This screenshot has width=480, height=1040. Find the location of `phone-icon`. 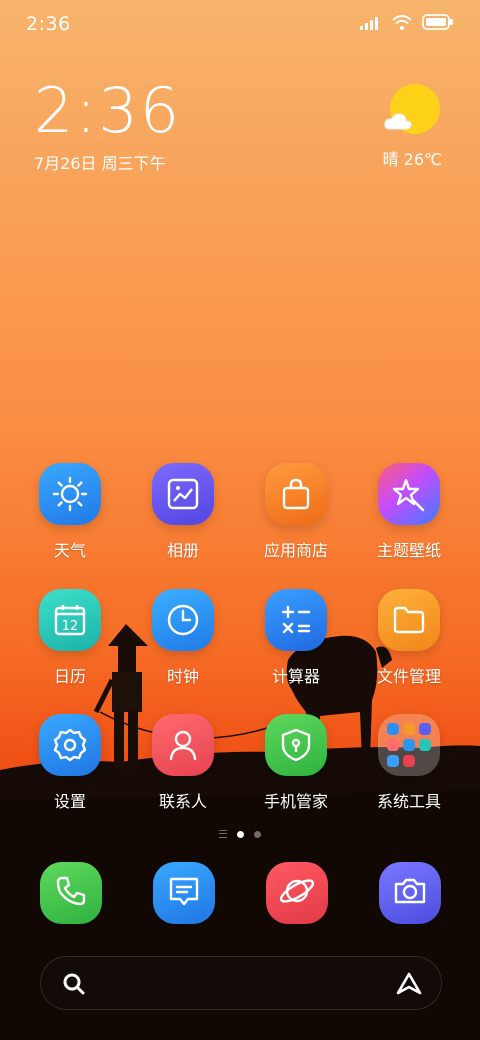

phone-icon is located at coordinates (71, 893).